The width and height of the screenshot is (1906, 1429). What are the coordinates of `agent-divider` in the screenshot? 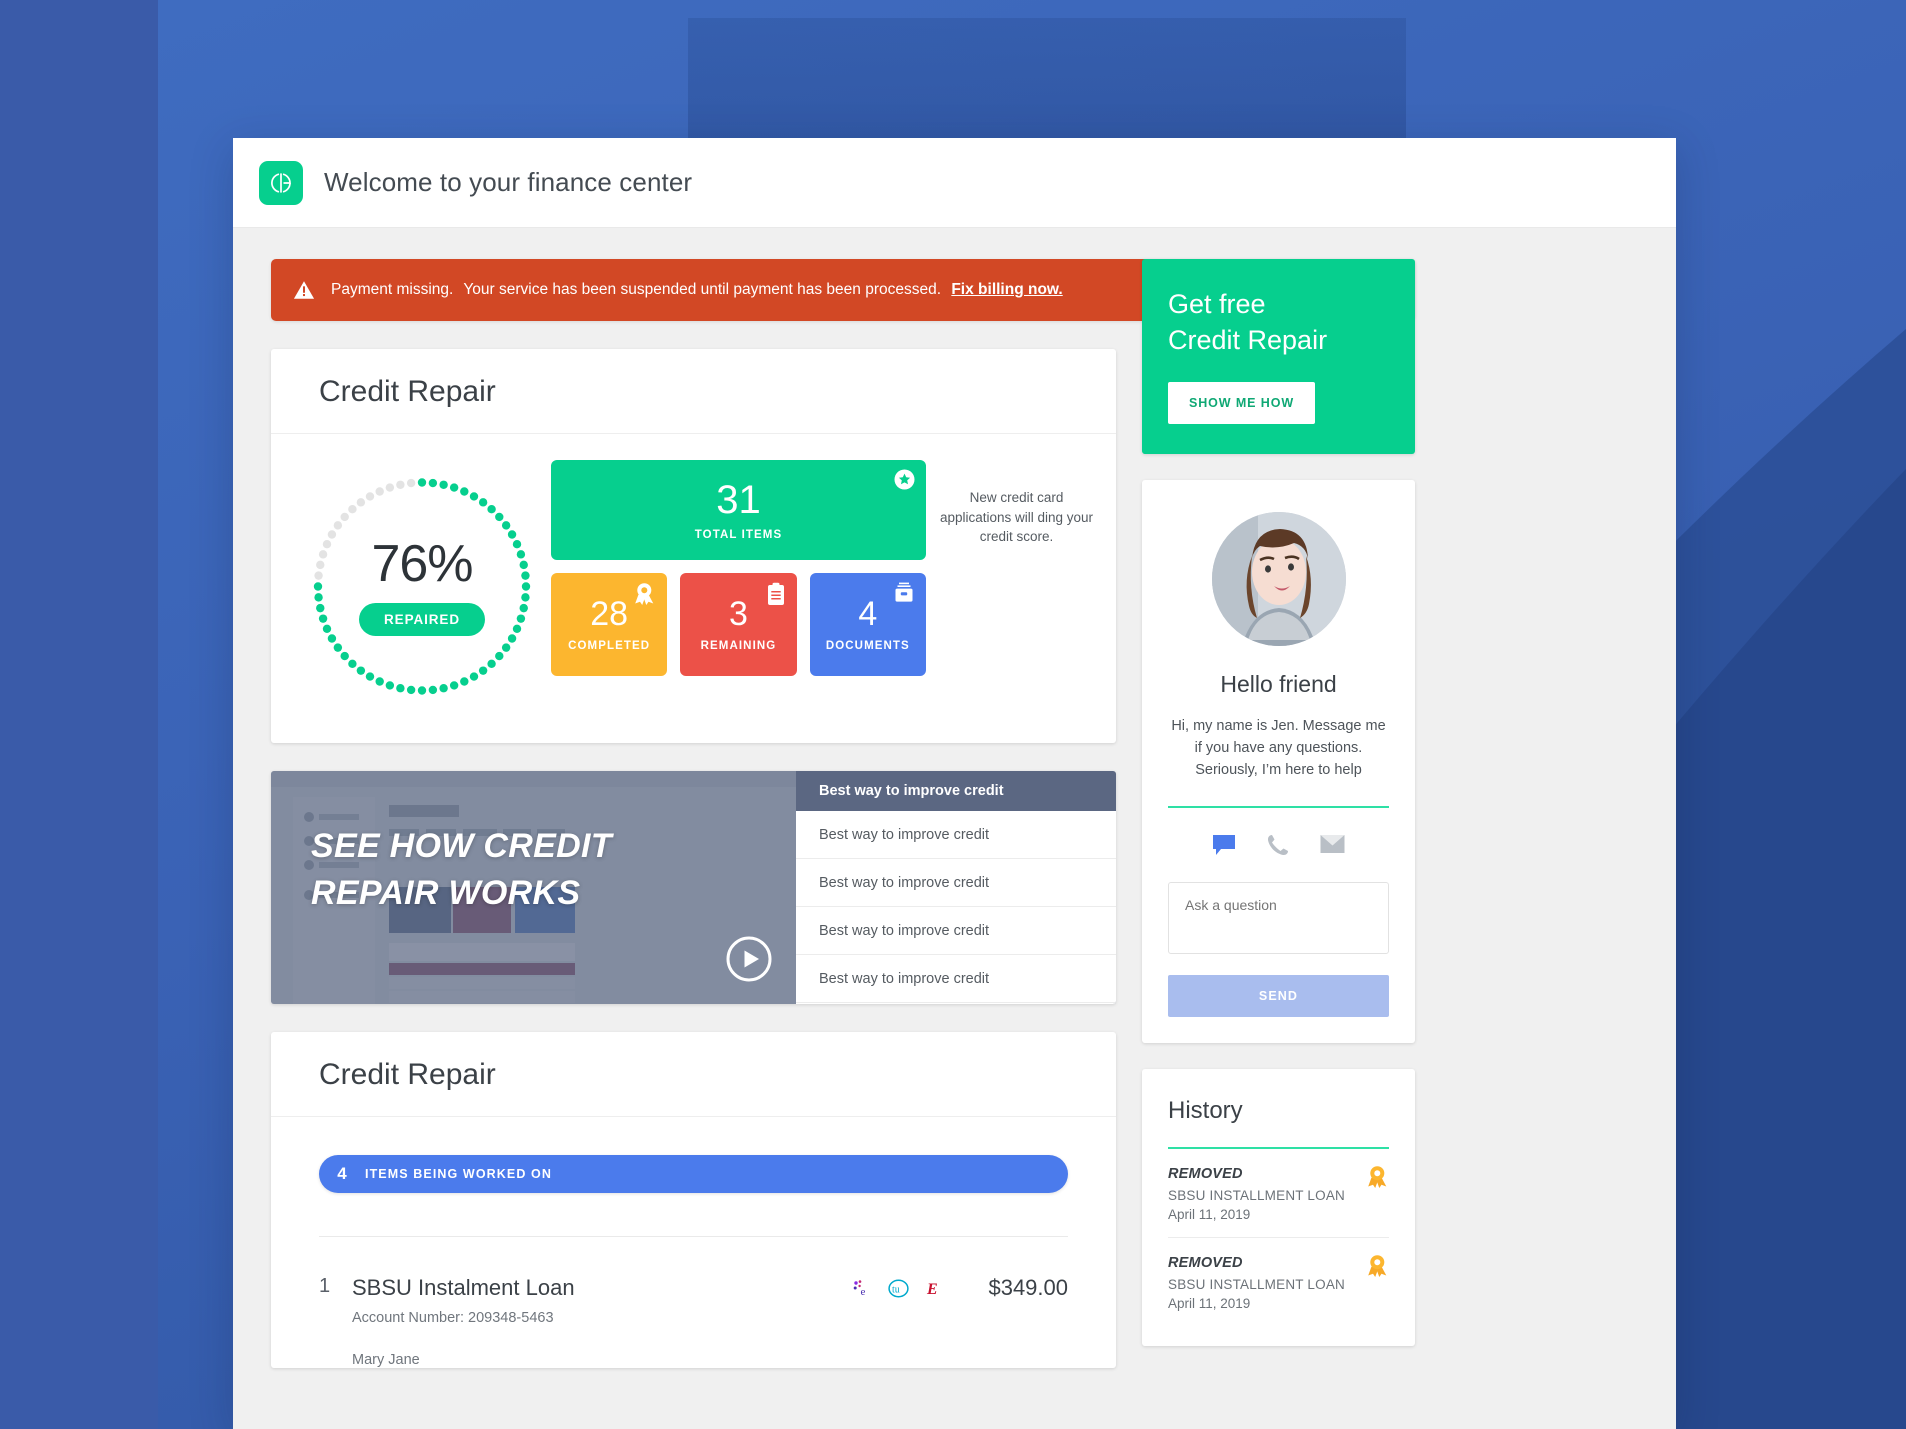 It's located at (1278, 807).